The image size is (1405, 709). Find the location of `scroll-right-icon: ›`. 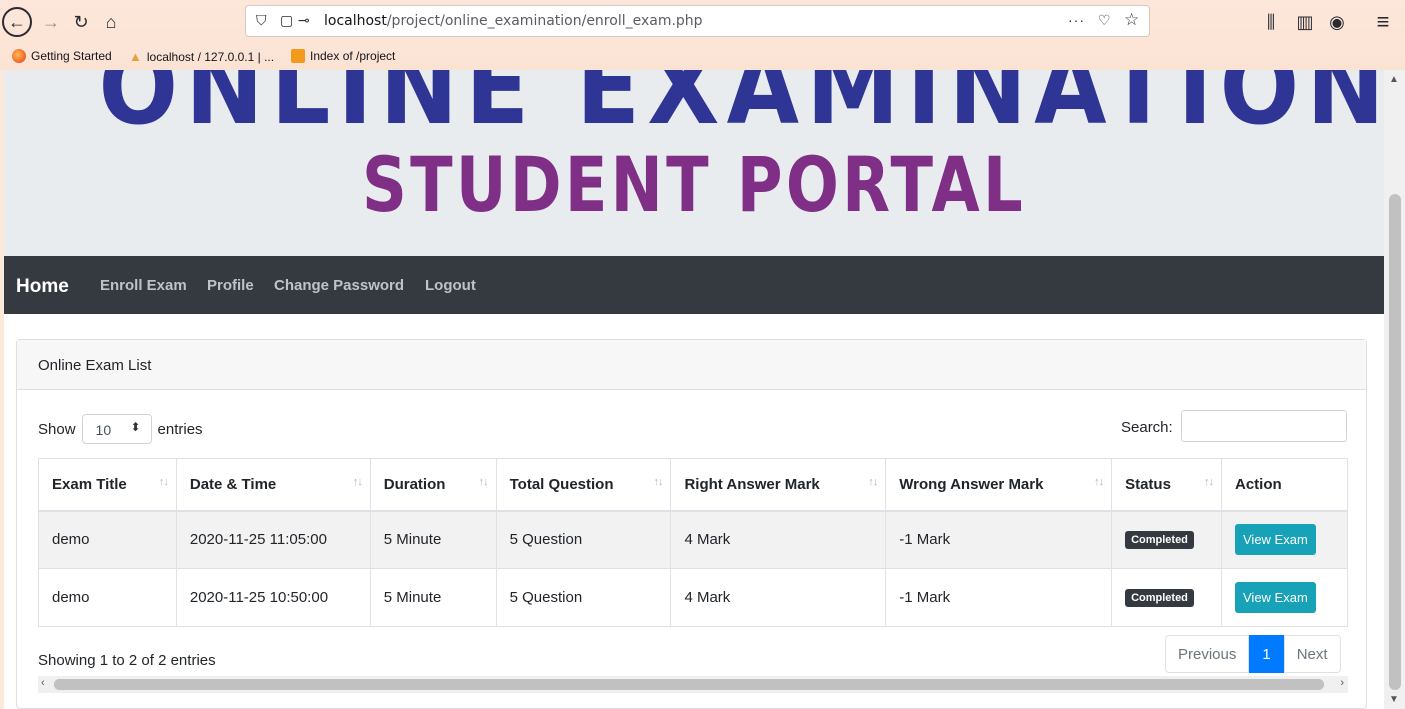

scroll-right-icon: › is located at coordinates (1342, 683).